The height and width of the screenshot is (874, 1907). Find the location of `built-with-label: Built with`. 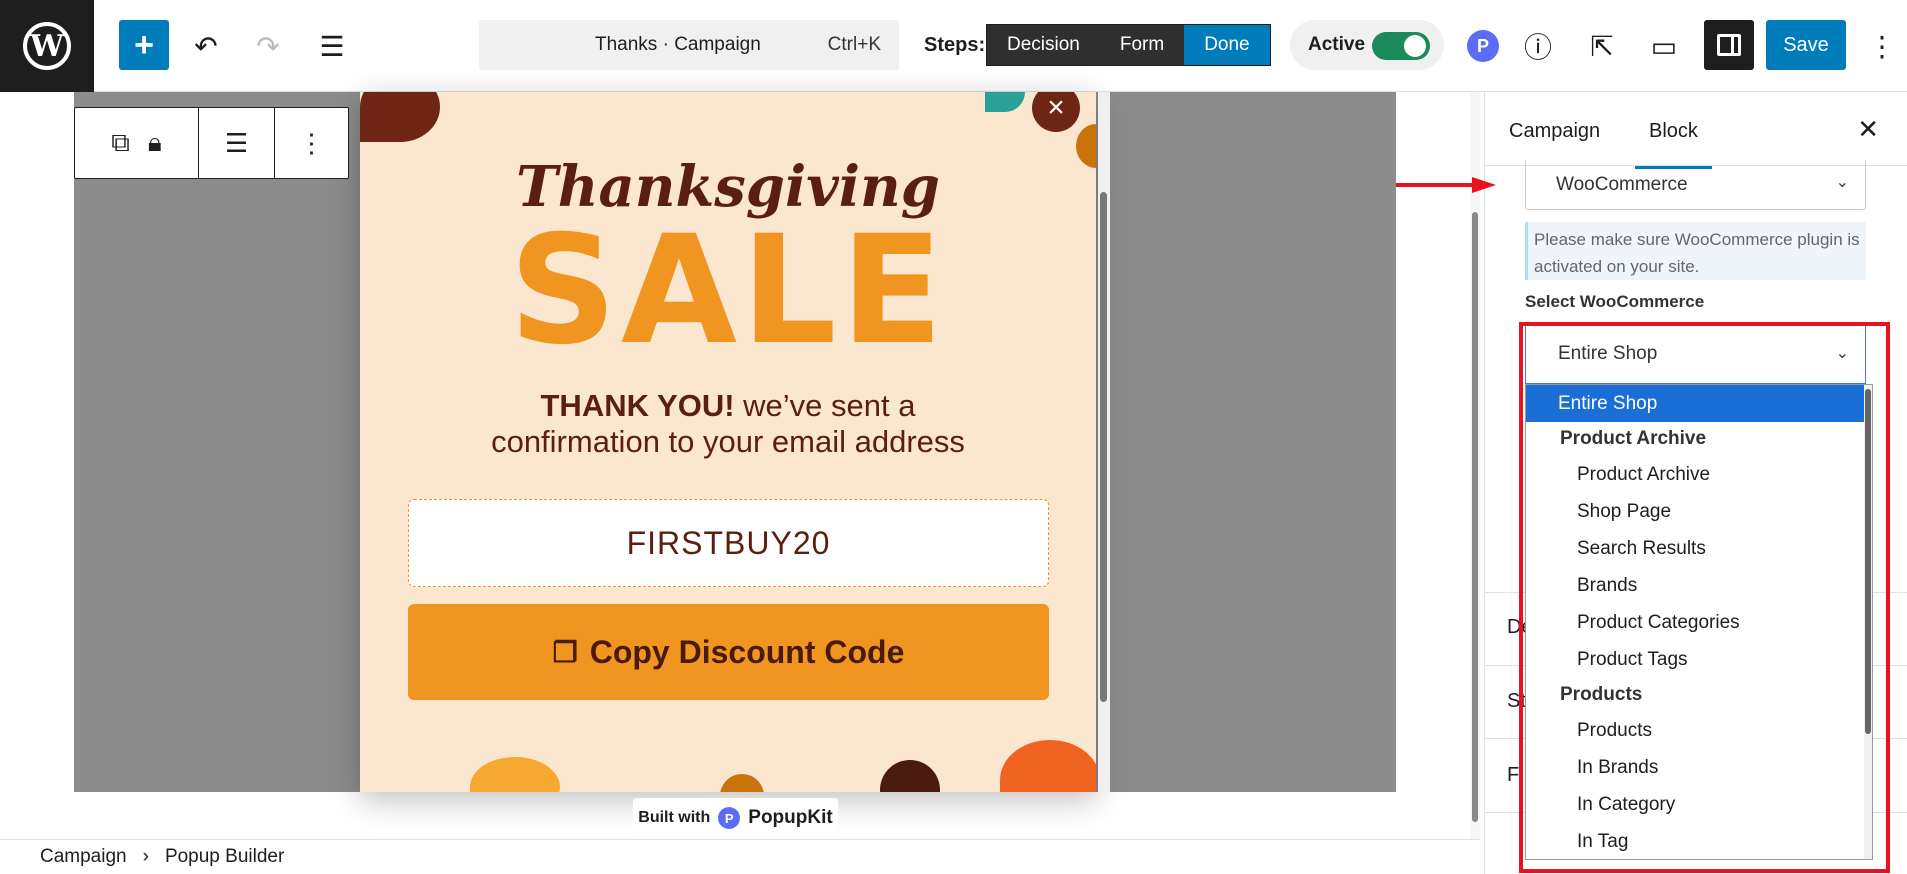

built-with-label: Built with is located at coordinates (674, 817).